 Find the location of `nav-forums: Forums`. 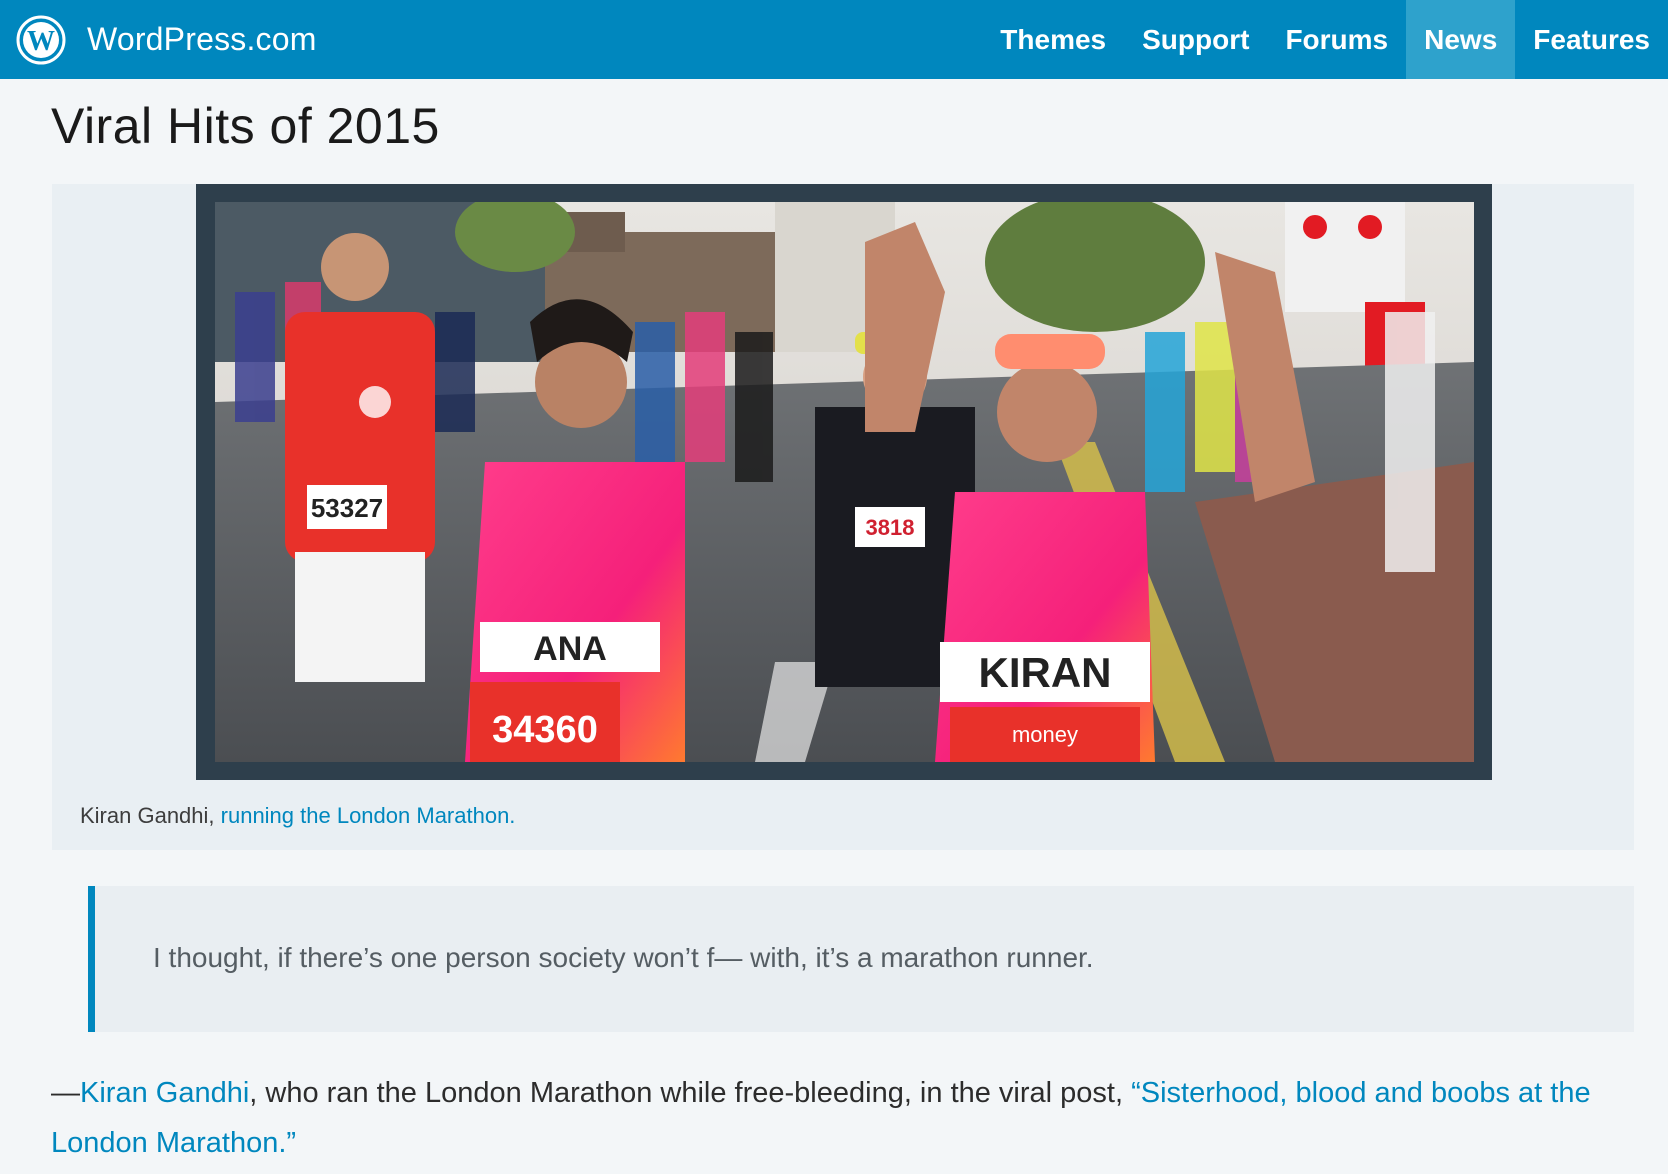

nav-forums: Forums is located at coordinates (1336, 39).